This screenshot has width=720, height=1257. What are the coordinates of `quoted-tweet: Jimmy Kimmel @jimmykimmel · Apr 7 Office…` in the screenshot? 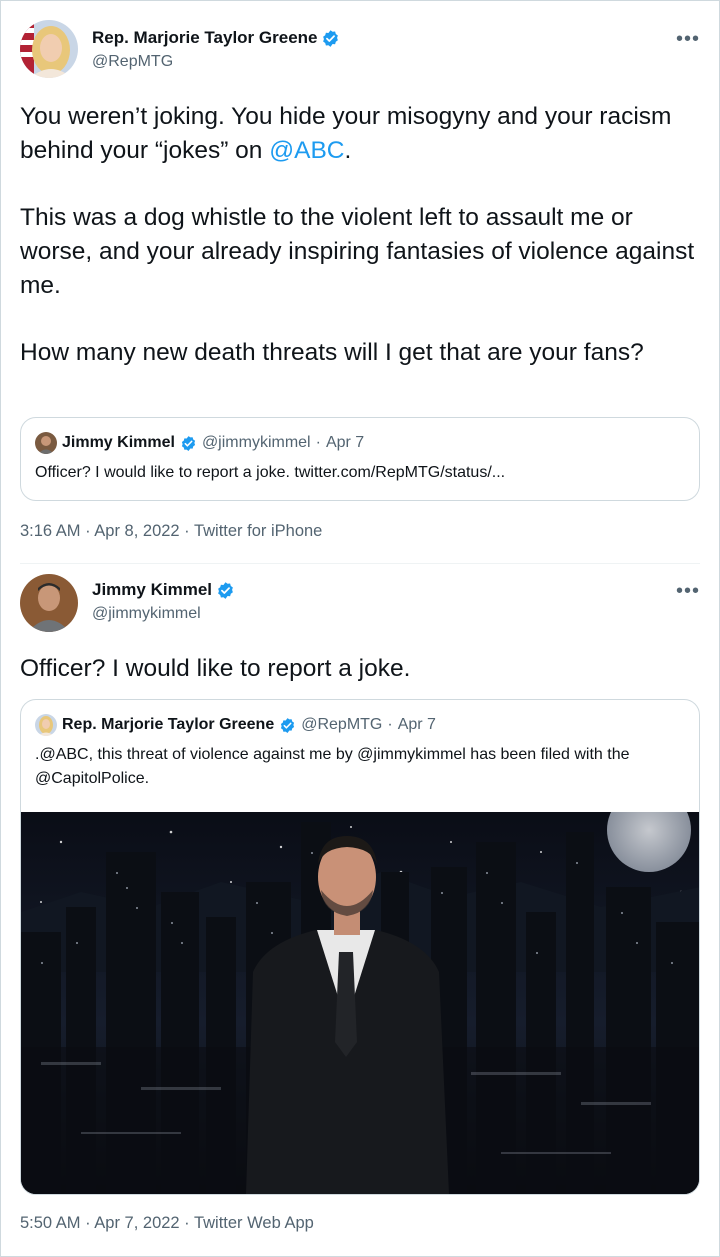 It's located at (360, 459).